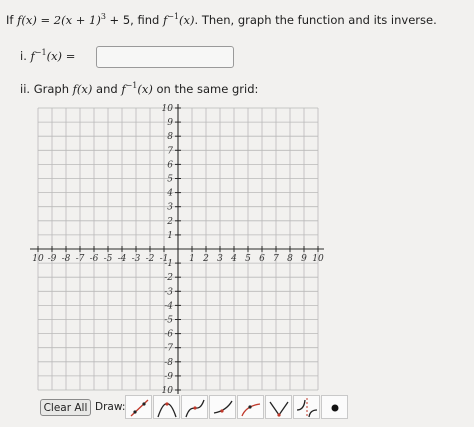 Image resolution: width=474 pixels, height=427 pixels. What do you see at coordinates (262, 259) in the screenshot?
I see `x-tick-label: 6` at bounding box center [262, 259].